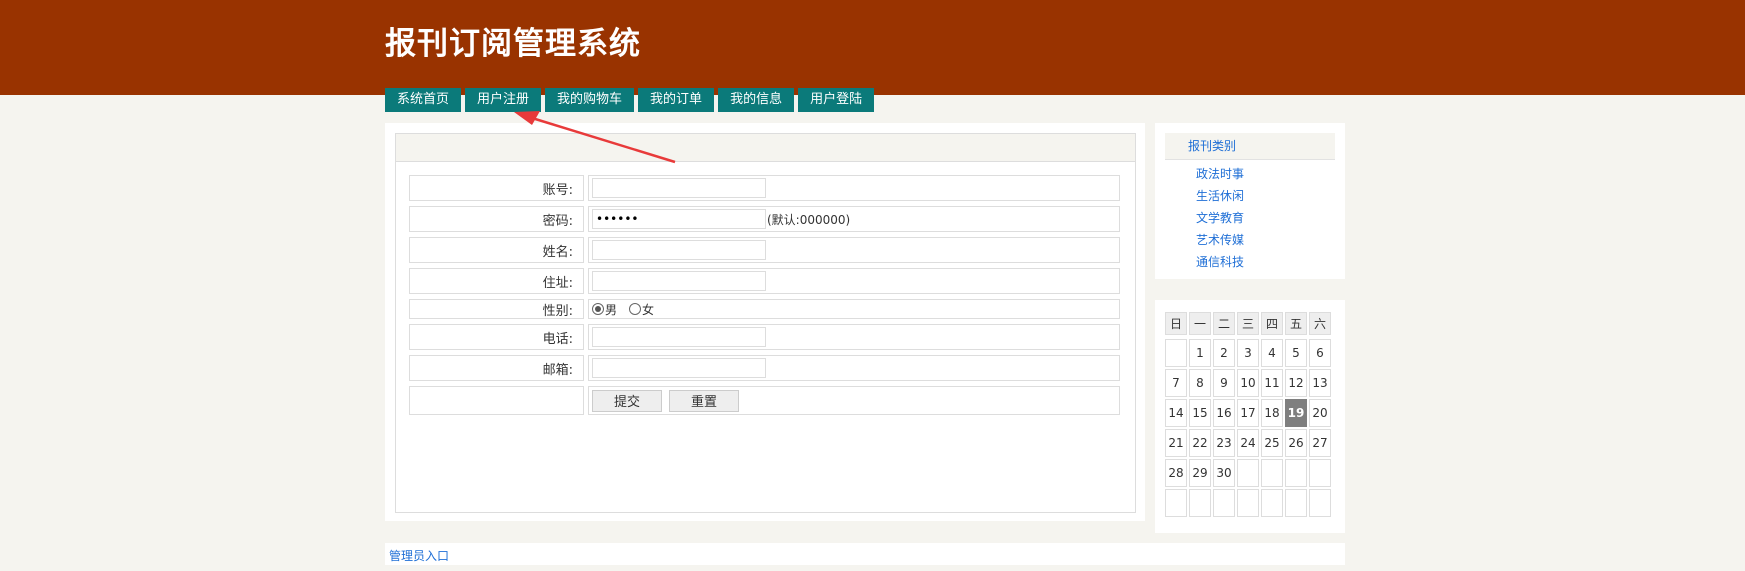 The width and height of the screenshot is (1745, 571). I want to click on annotation-arrow-icon, so click(595, 137).